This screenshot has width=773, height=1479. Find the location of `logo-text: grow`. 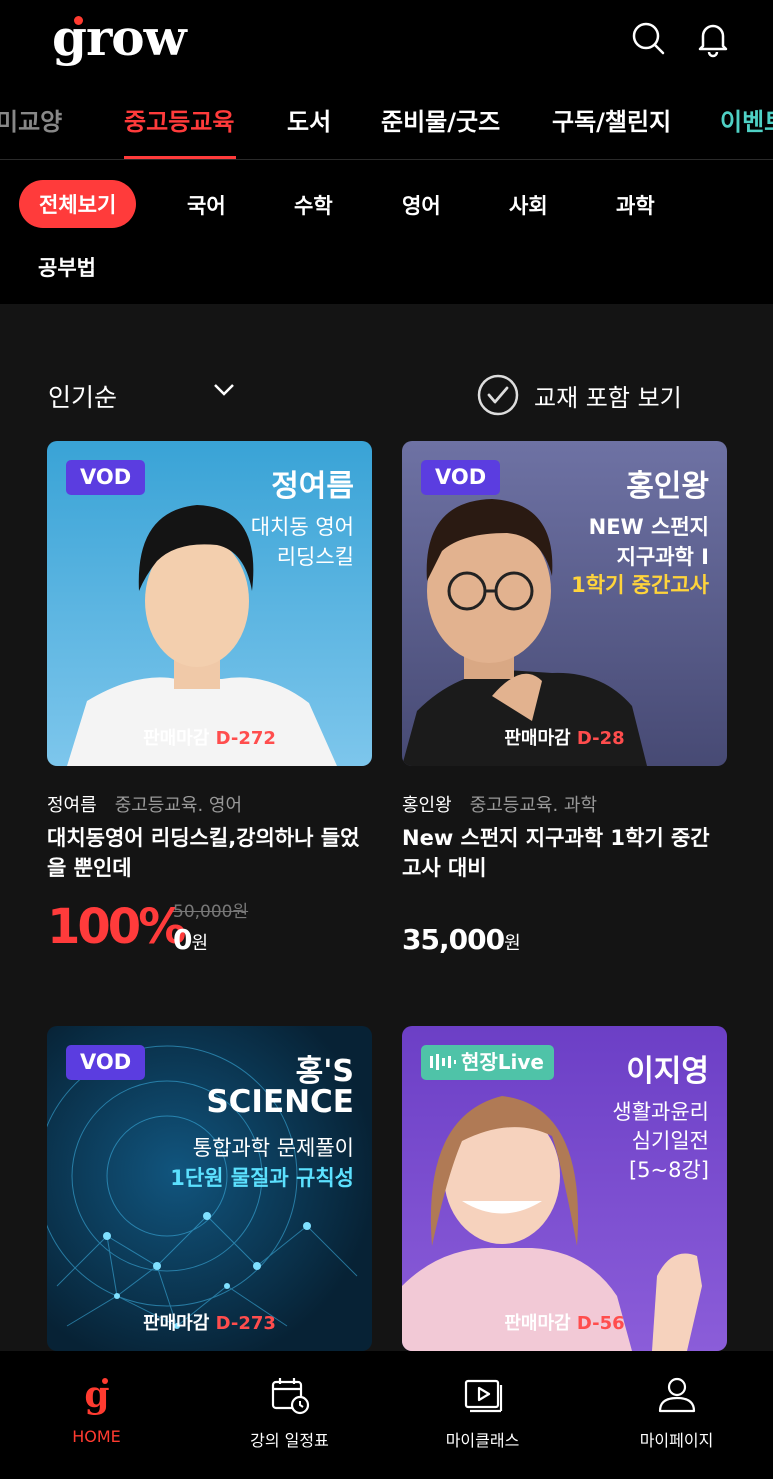

logo-text: grow is located at coordinates (119, 37).